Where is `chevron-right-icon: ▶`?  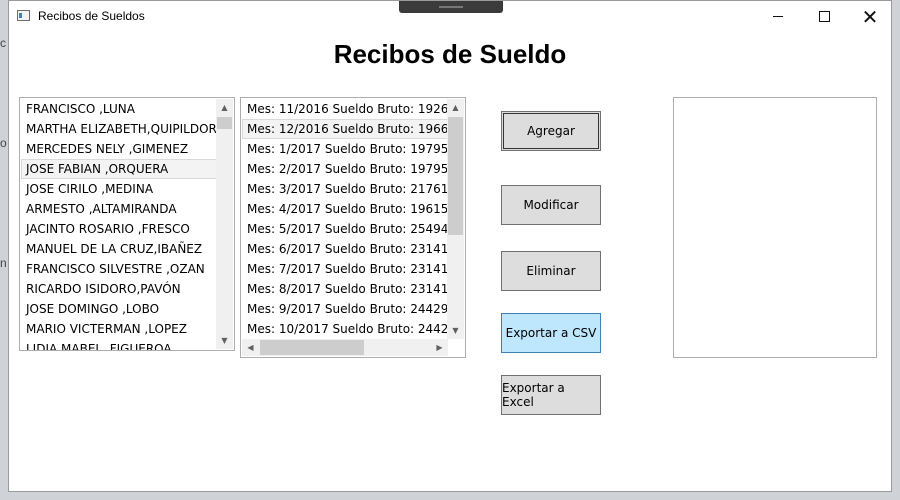 chevron-right-icon: ▶ is located at coordinates (439, 347).